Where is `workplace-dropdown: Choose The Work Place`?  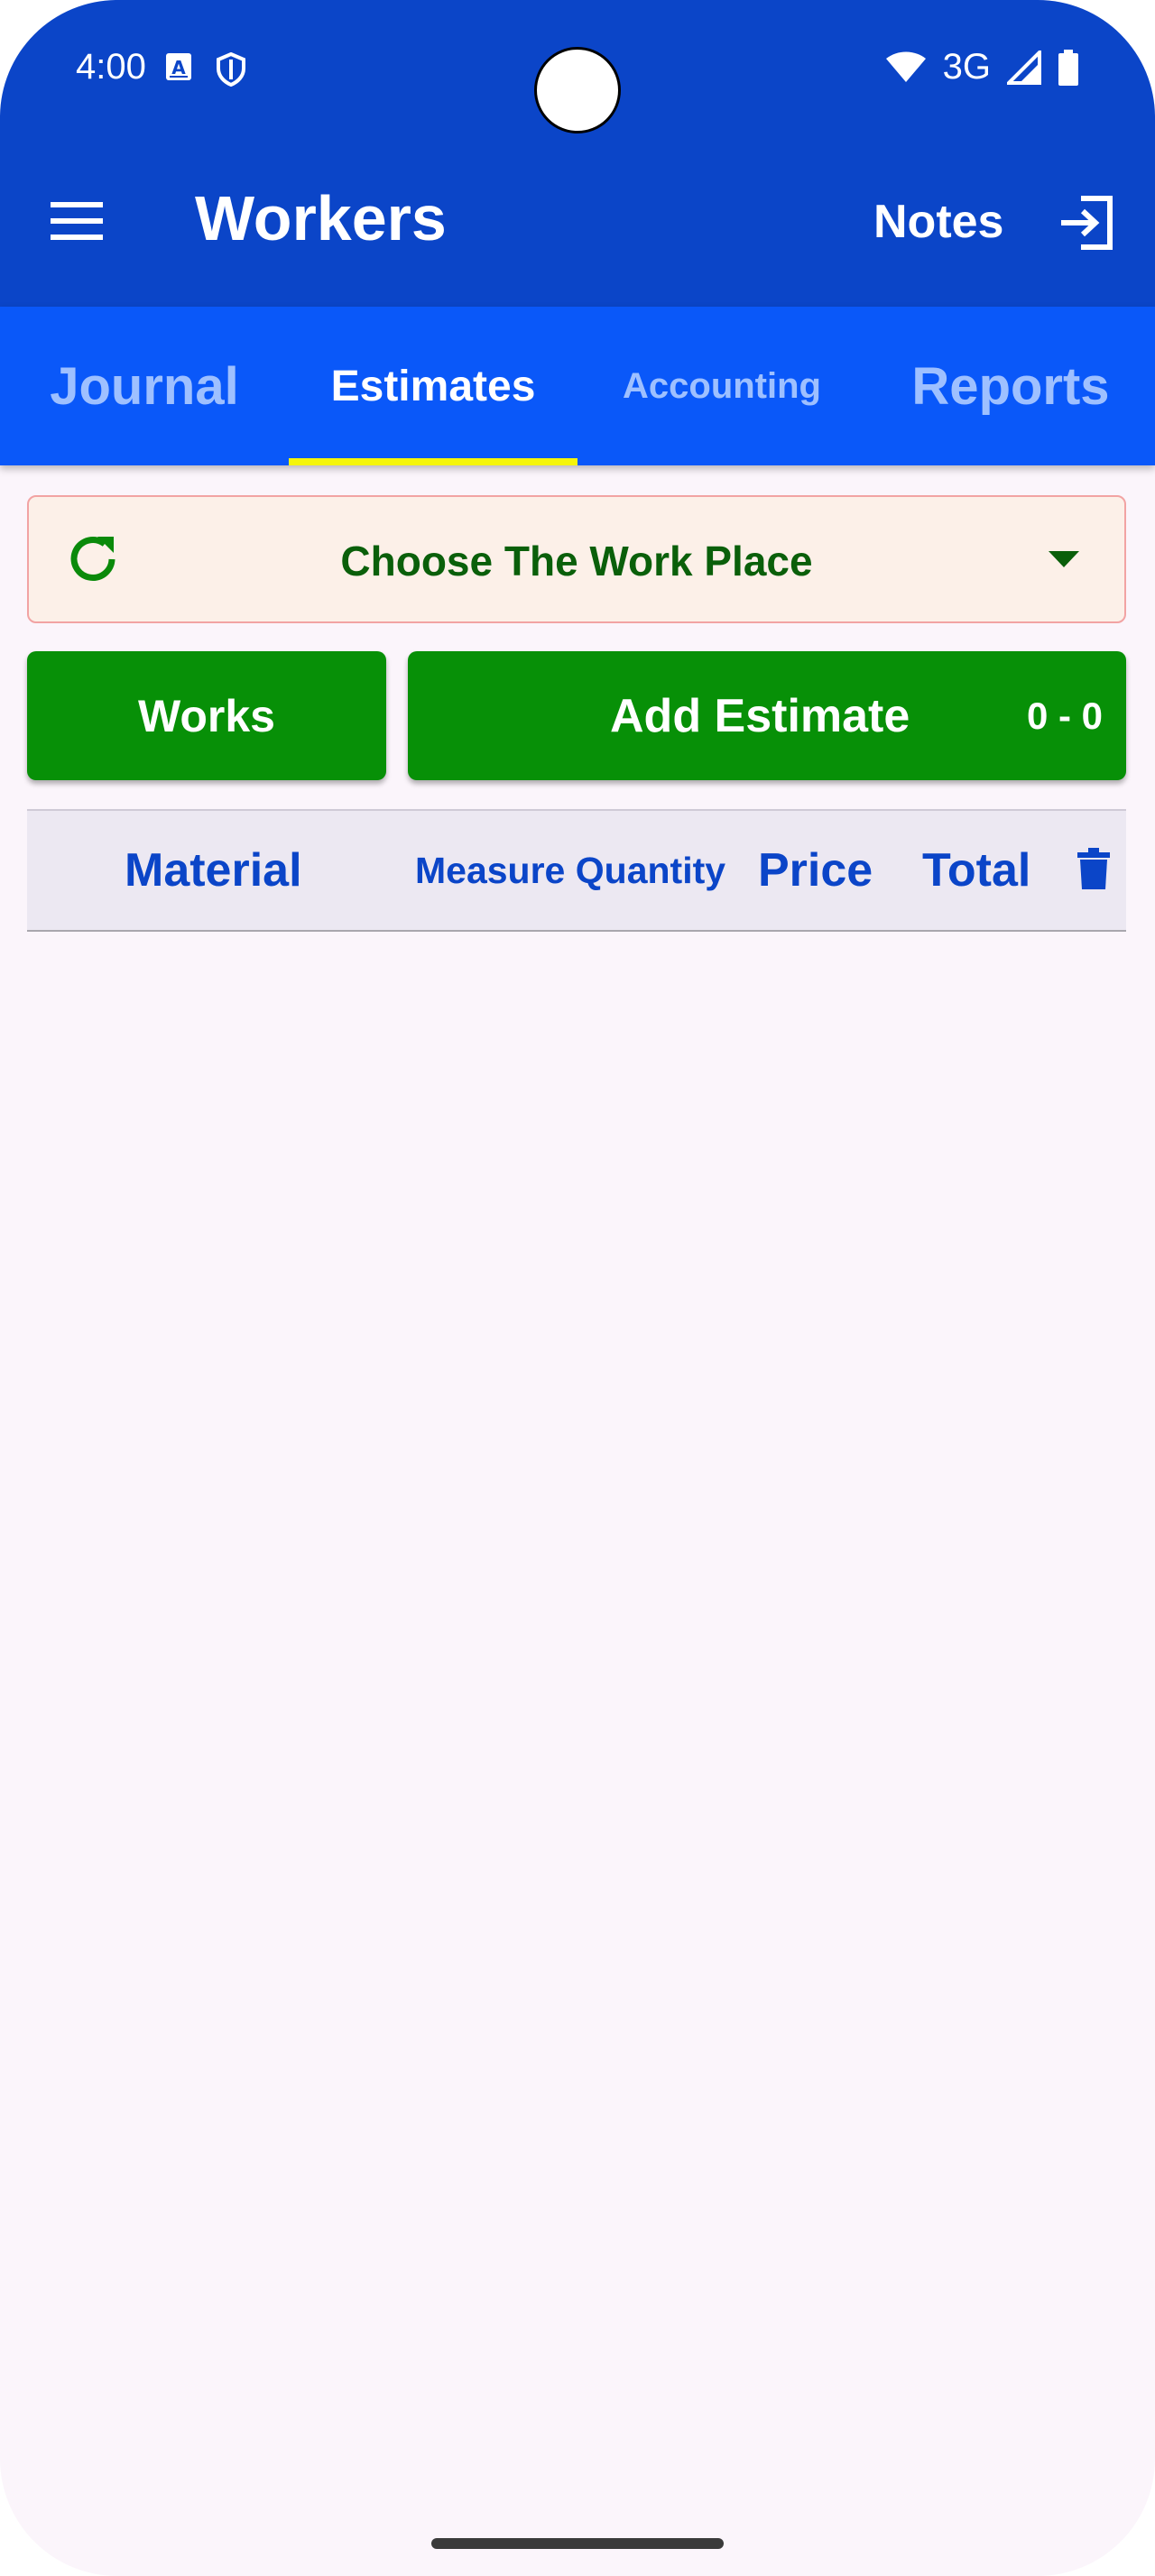
workplace-dropdown: Choose The Work Place is located at coordinates (576, 559).